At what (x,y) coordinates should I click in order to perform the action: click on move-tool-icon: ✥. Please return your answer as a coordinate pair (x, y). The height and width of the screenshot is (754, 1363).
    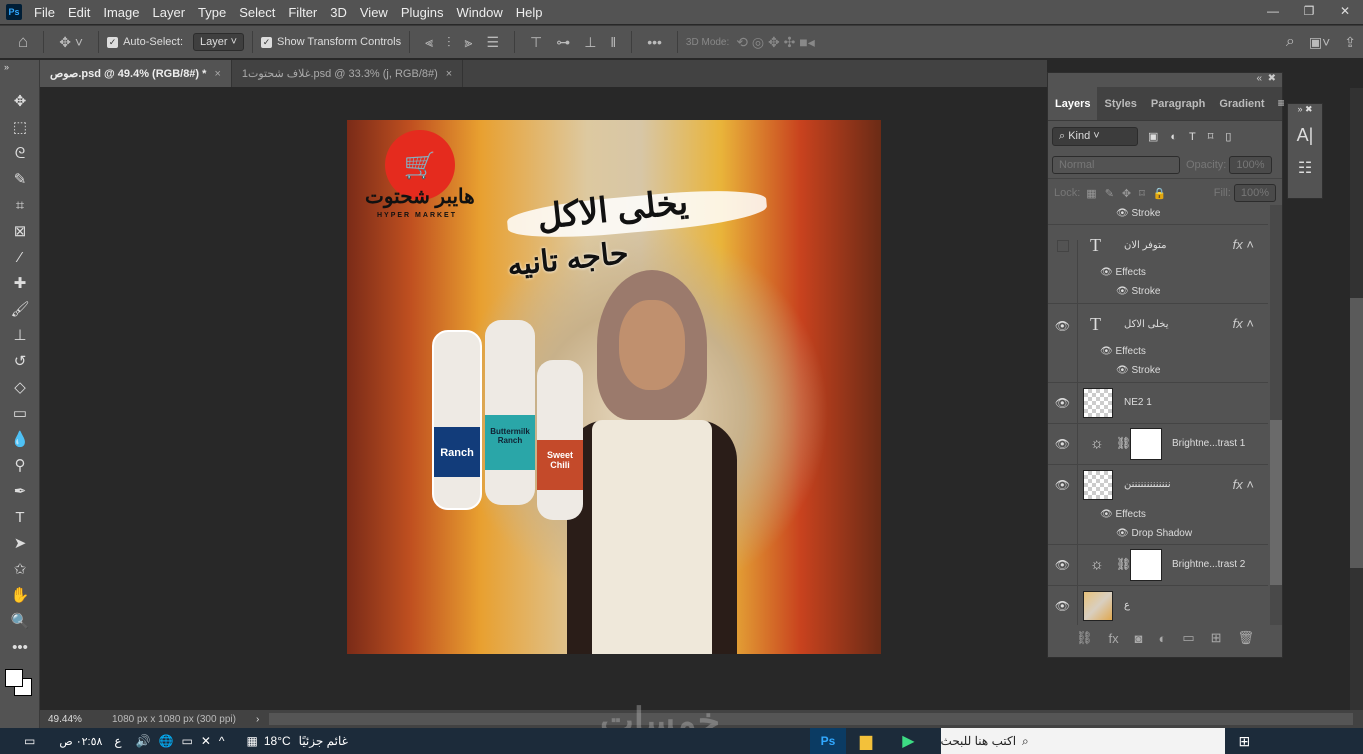
    Looking at the image, I should click on (20, 101).